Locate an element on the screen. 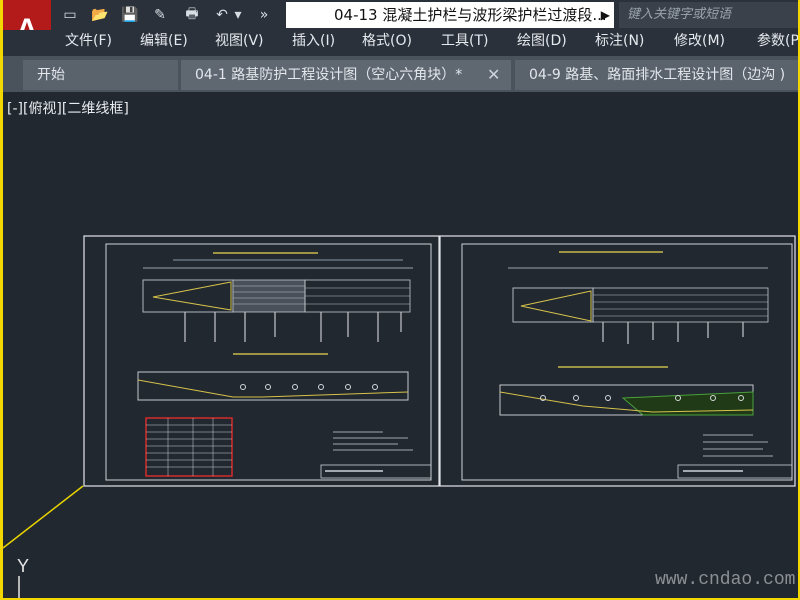 The width and height of the screenshot is (800, 600). document-title: 04-13 混凝土护栏与波形梁护栏过渡段... ▶ is located at coordinates (450, 15).